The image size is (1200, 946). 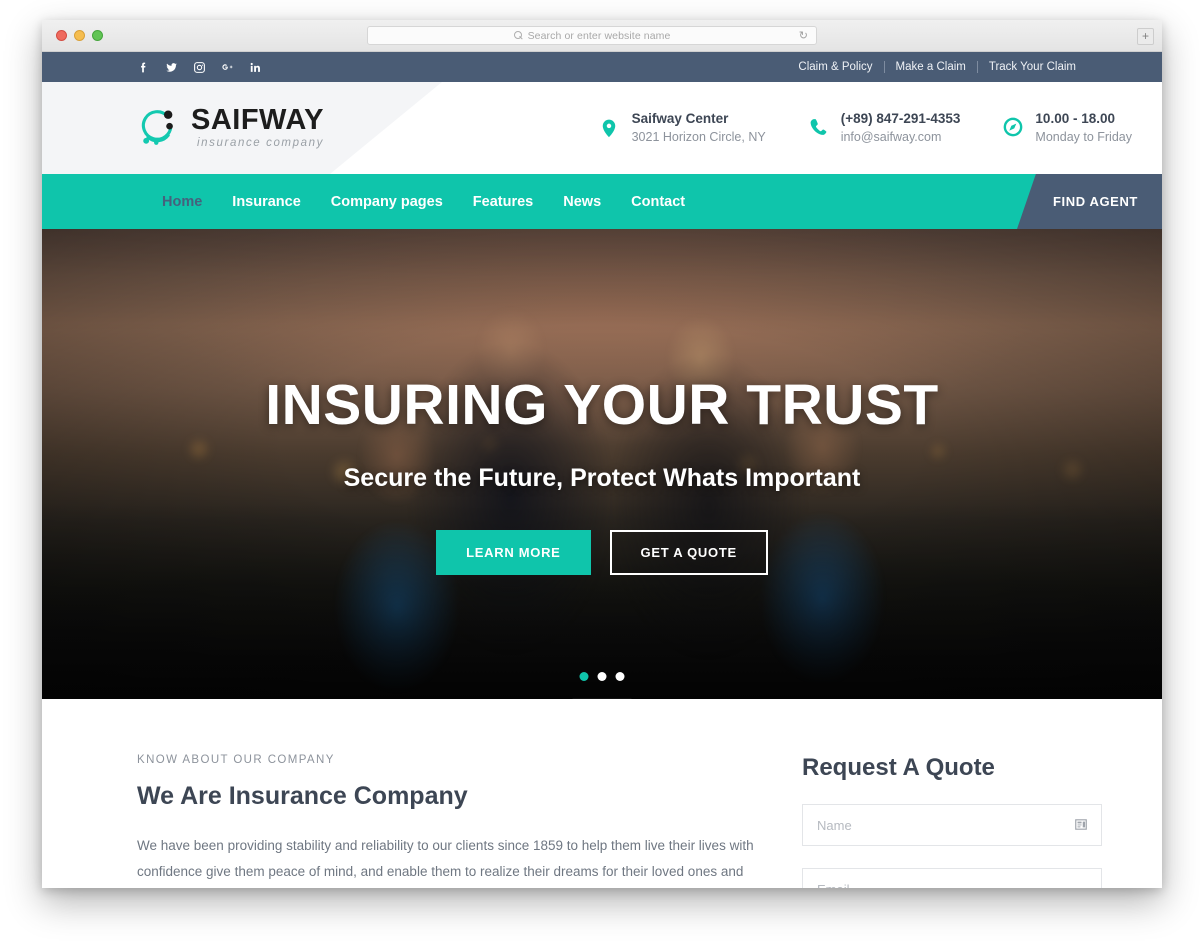 I want to click on nav-item-features: Features, so click(x=503, y=202).